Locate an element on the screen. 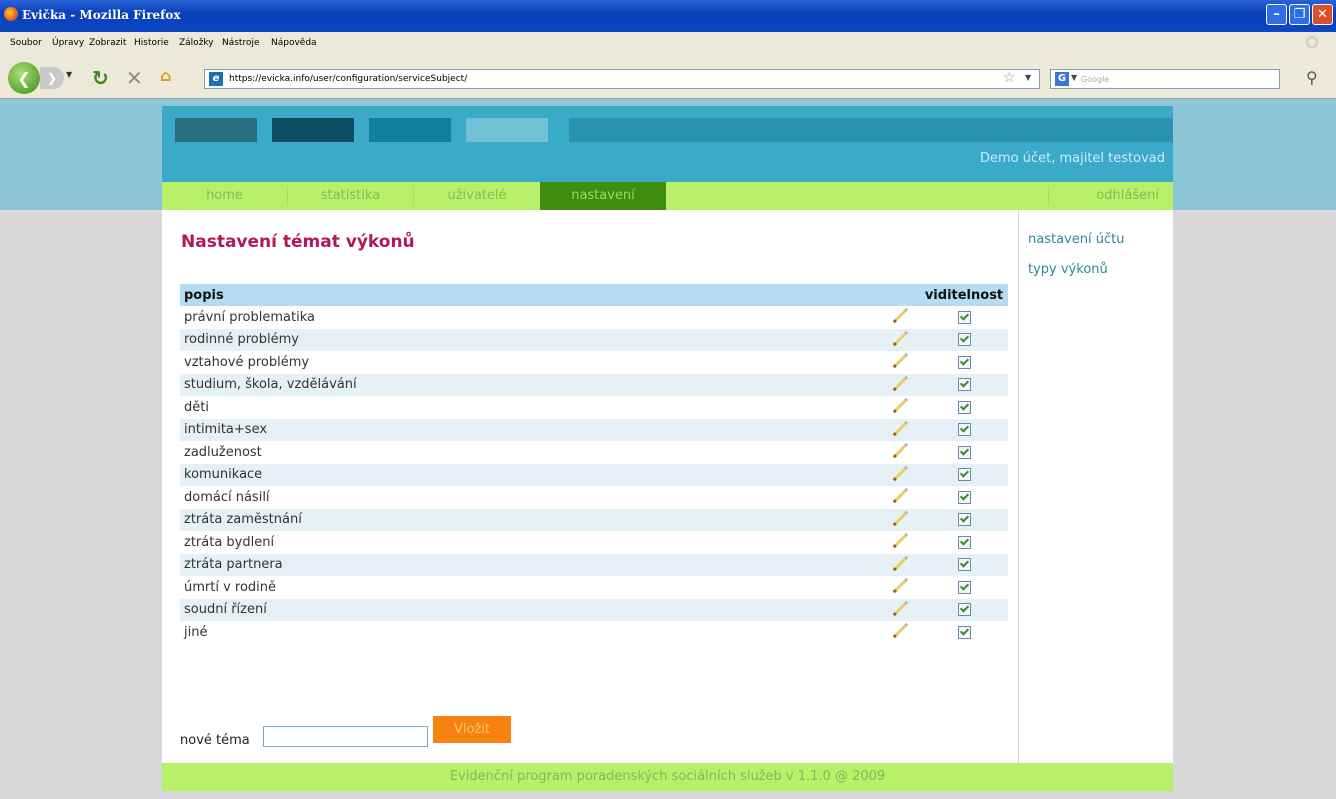  table-row: jiné is located at coordinates (594, 632).